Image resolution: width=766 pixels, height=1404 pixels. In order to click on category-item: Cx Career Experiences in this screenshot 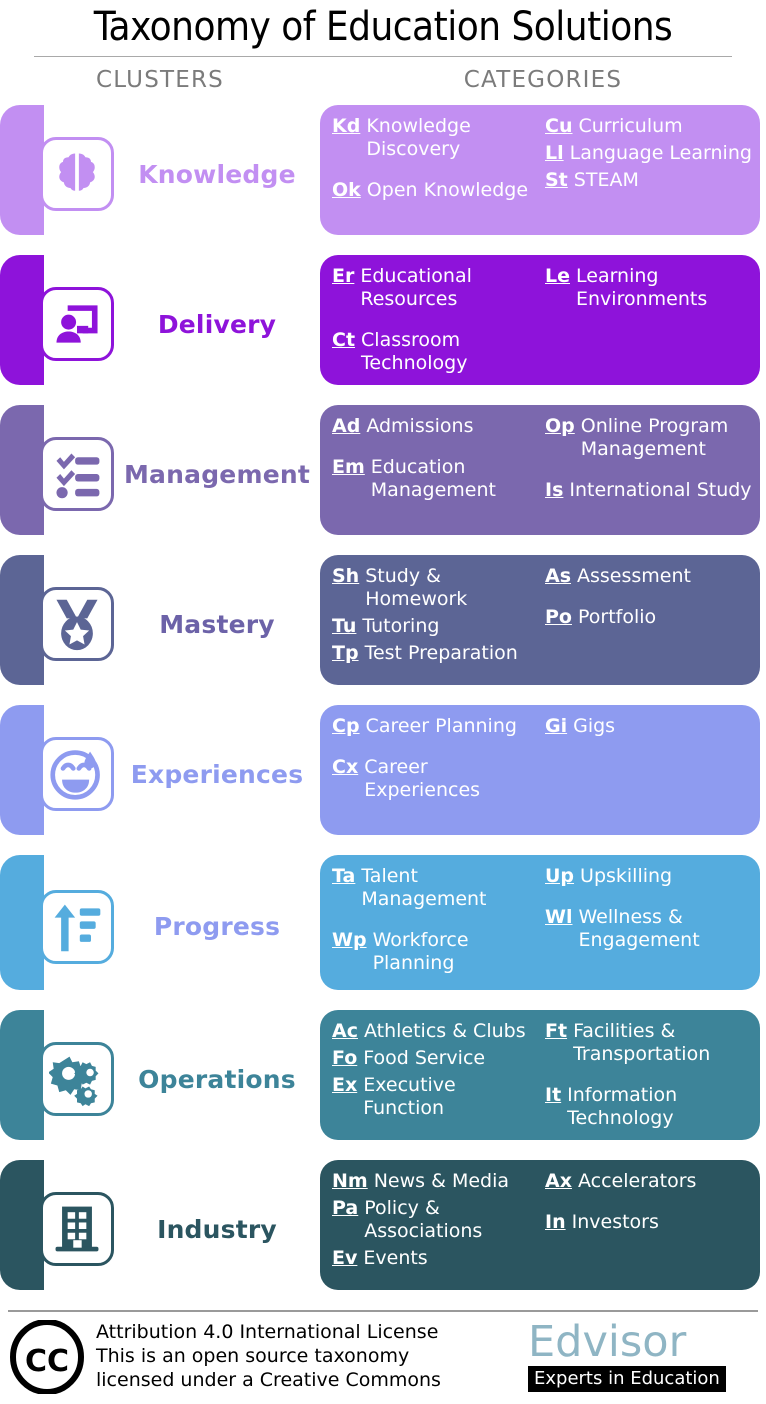, I will do `click(435, 779)`.